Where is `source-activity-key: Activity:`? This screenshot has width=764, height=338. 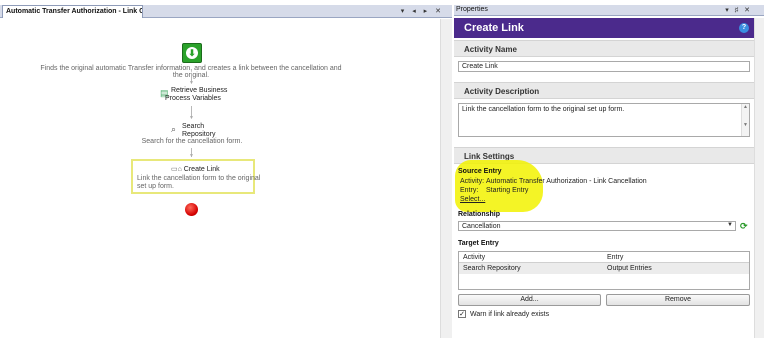 source-activity-key: Activity: is located at coordinates (472, 181).